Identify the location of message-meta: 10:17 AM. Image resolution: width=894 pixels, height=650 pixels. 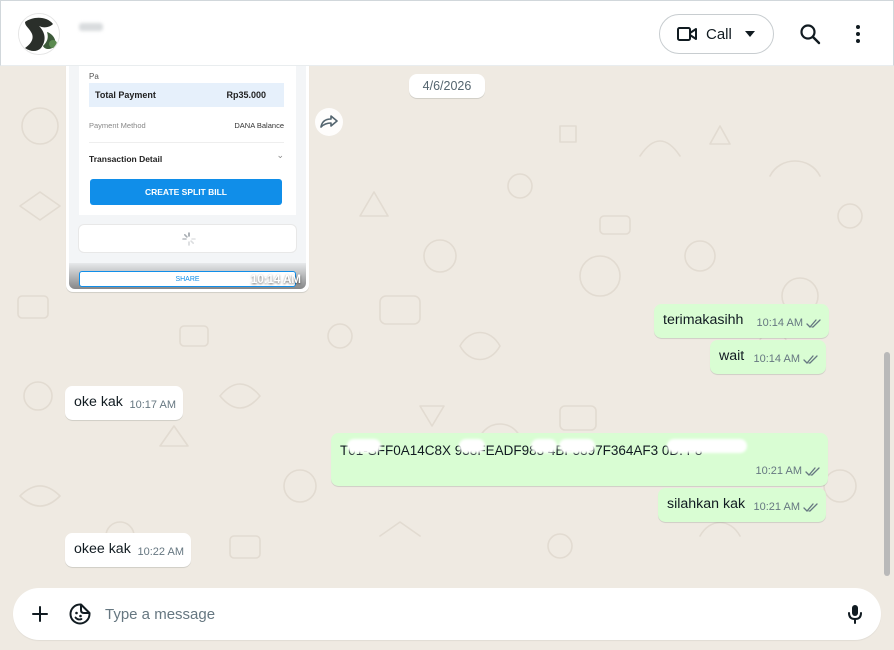
(153, 405).